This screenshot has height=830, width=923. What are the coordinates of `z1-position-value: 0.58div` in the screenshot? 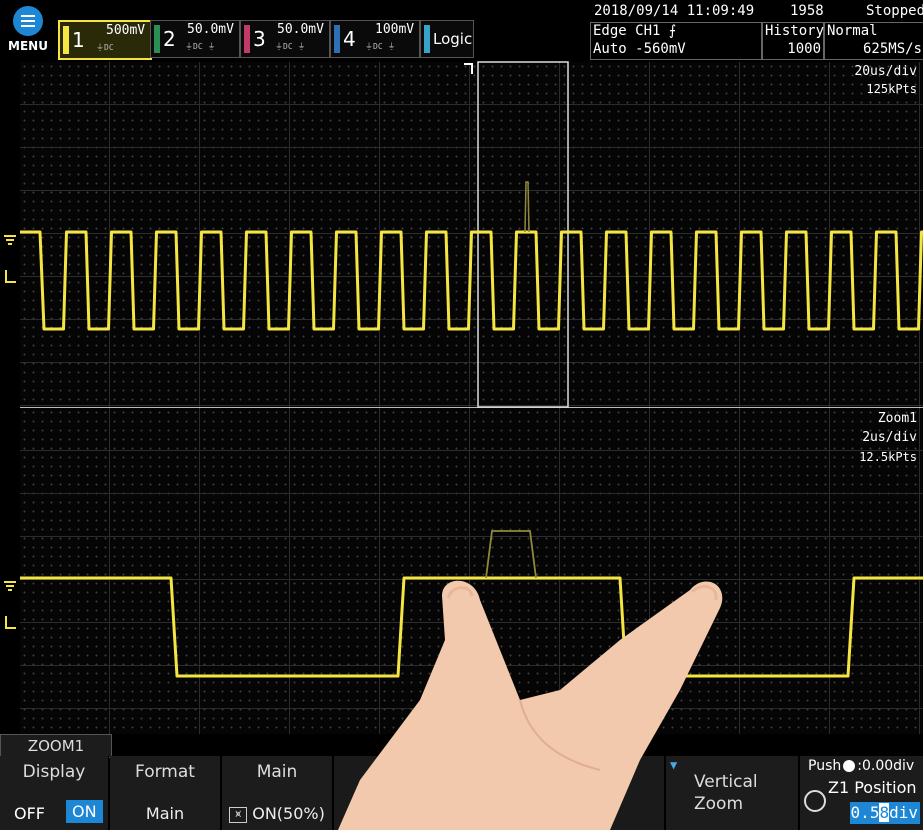 It's located at (885, 813).